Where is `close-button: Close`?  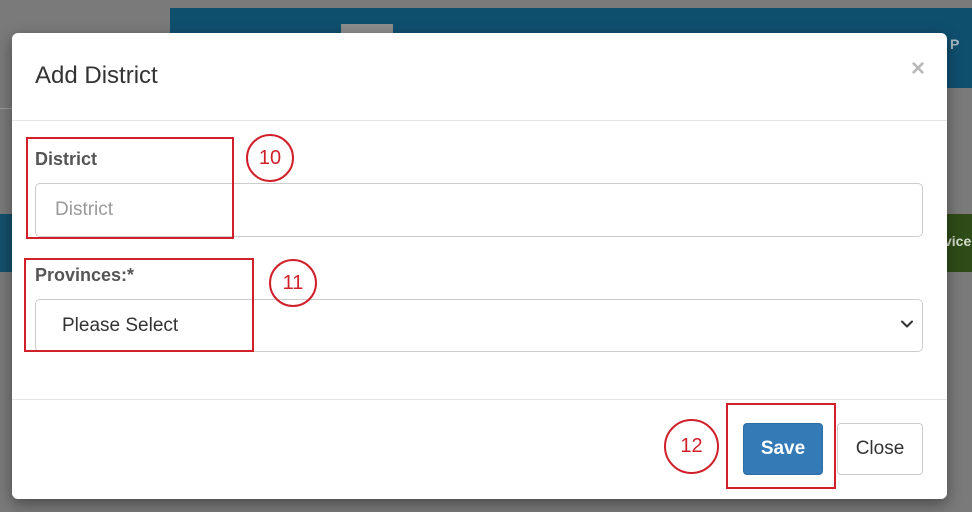
close-button: Close is located at coordinates (880, 449).